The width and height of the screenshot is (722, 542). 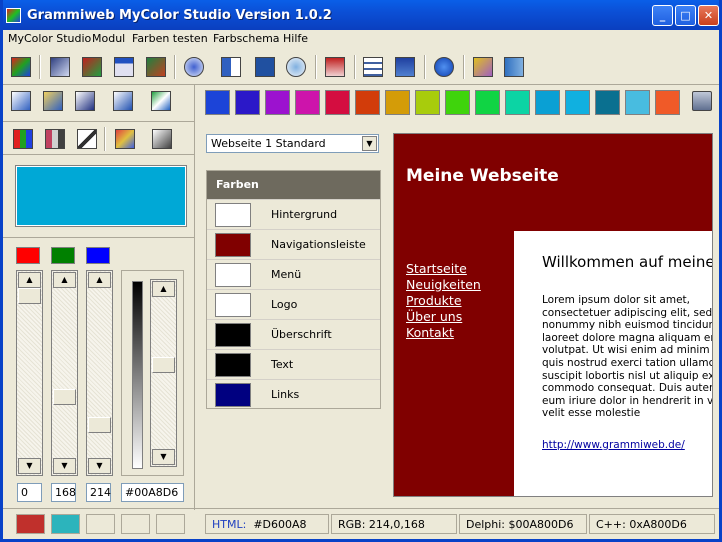 I want to click on blue-slider-thumb, so click(x=99, y=425).